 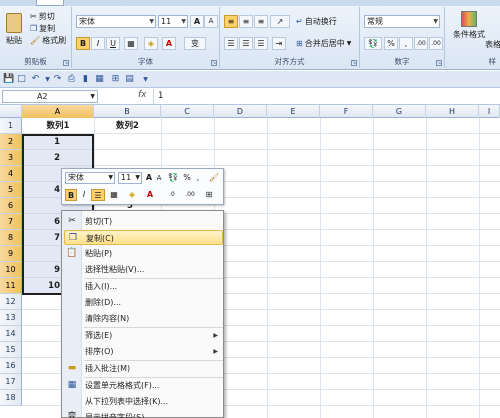 I want to click on row-header: 18, so click(x=11, y=398).